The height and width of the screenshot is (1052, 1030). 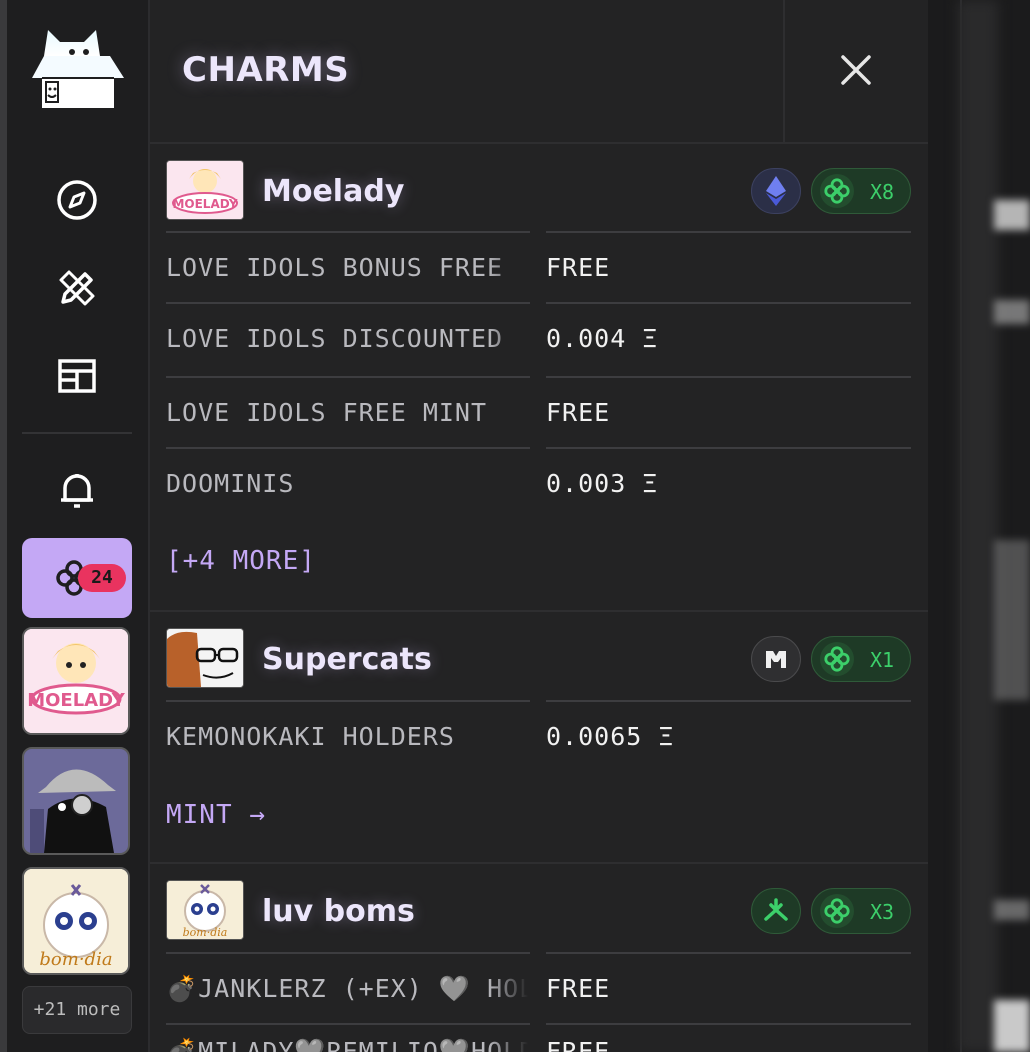 I want to click on sidebar-avatar-moelady: MOELADY, so click(x=76, y=681).